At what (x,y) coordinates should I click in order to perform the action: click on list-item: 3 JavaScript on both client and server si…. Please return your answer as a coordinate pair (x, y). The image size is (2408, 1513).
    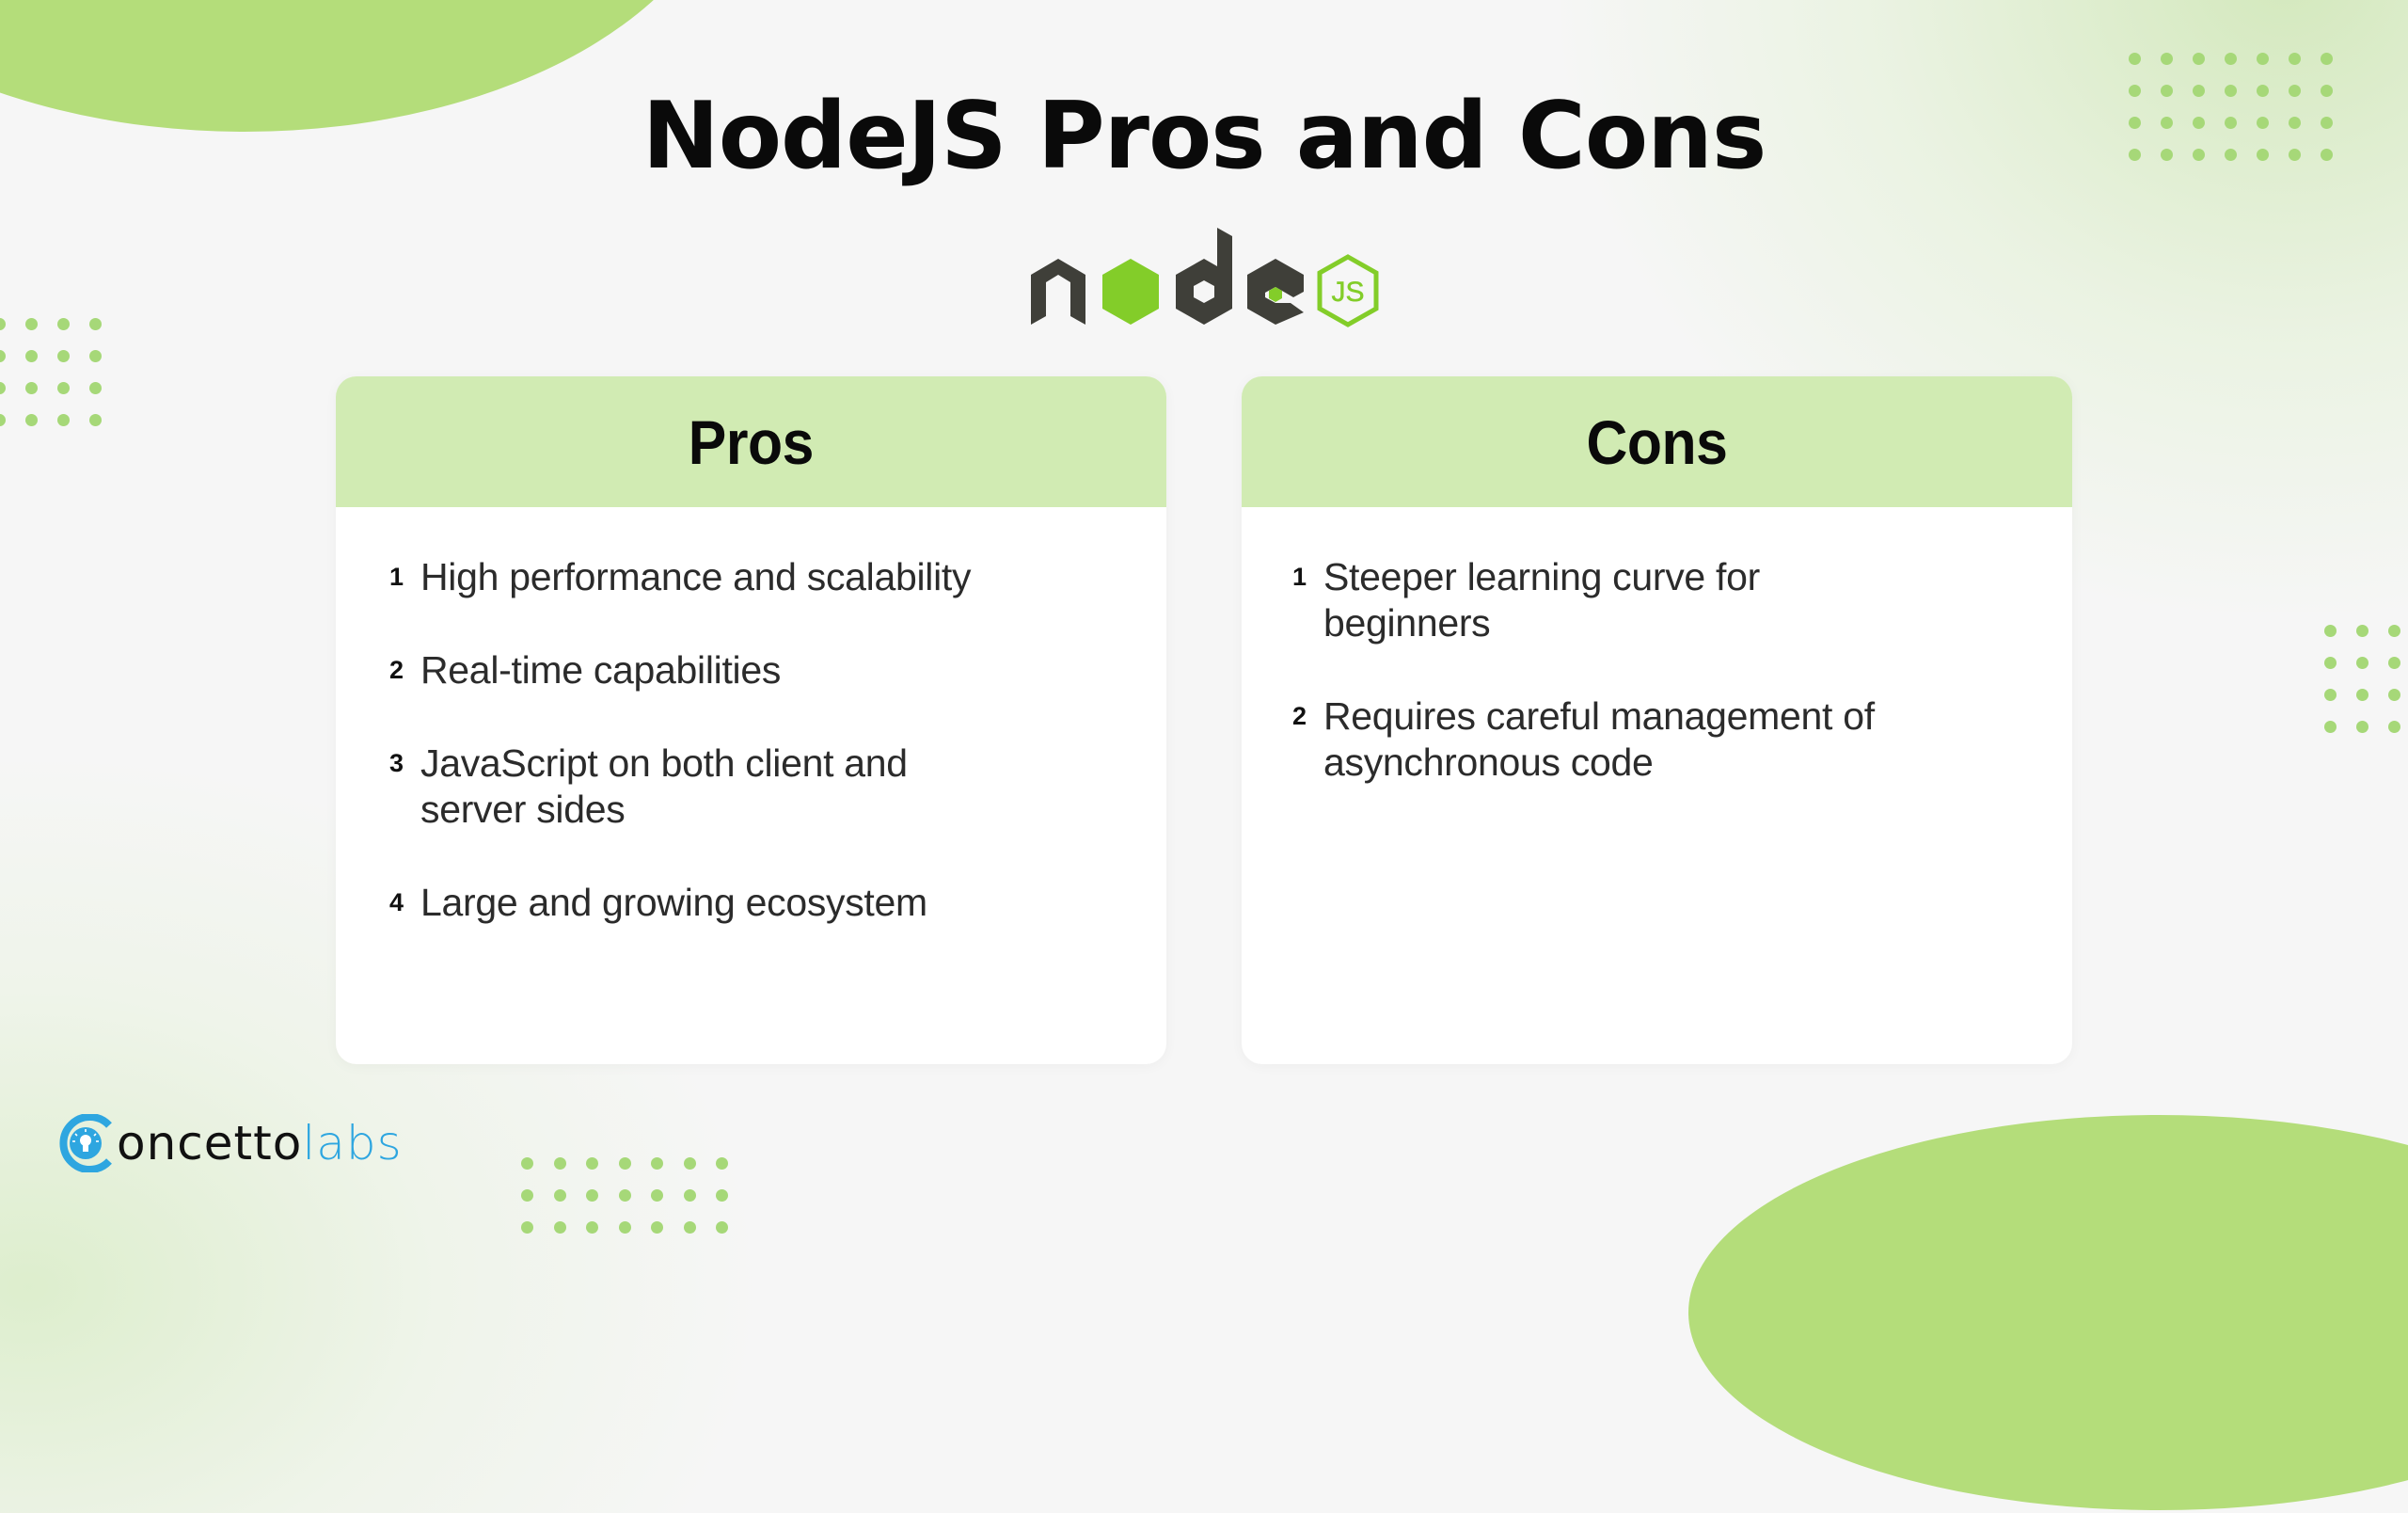
    Looking at the image, I should click on (751, 787).